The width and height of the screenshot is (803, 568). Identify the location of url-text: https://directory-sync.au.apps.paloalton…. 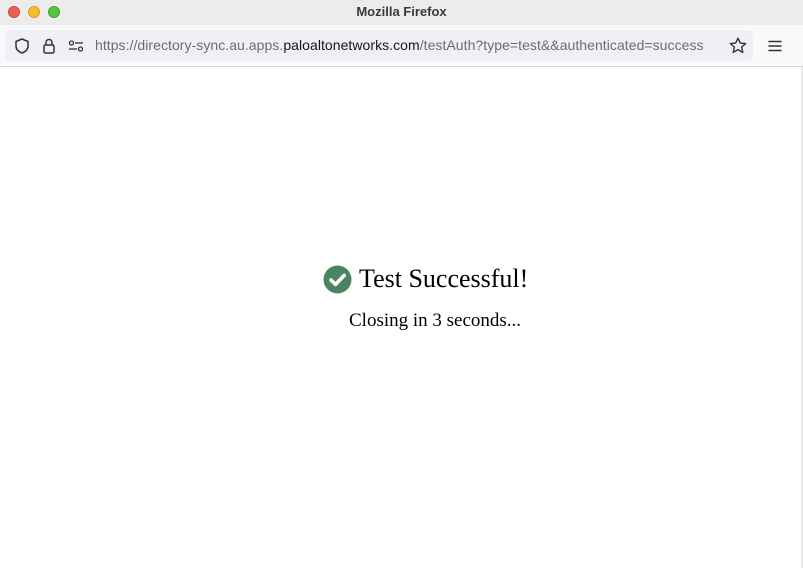
(410, 45).